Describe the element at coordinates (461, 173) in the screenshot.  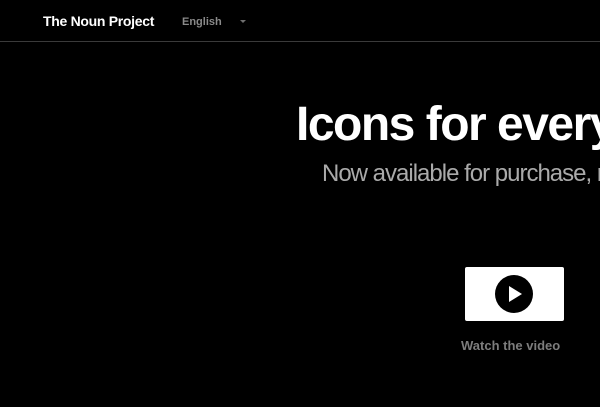
I see `hero-subtitle: Now available for purchase, r` at that location.